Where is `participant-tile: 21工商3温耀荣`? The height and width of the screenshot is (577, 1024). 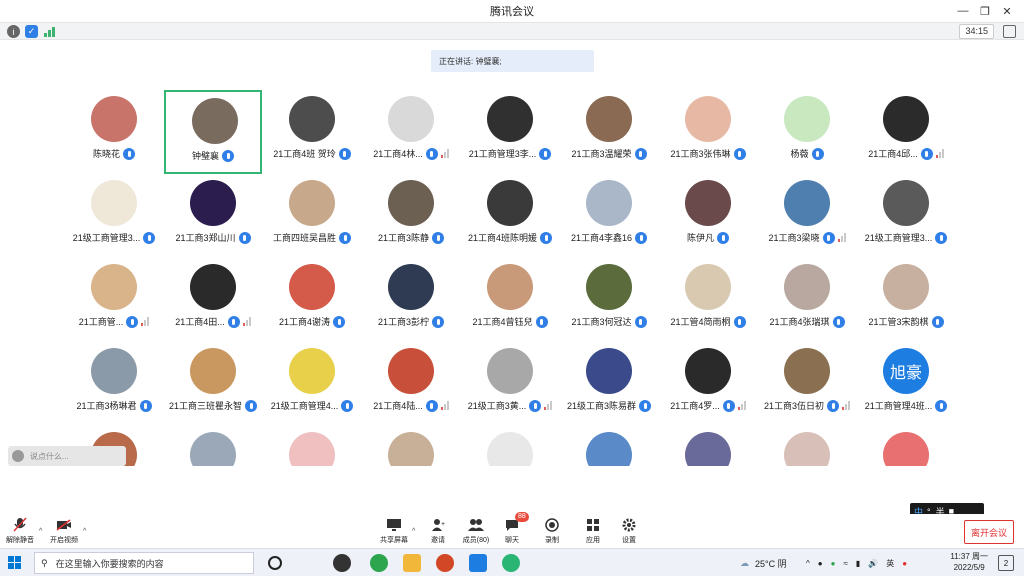
participant-tile: 21工商3温耀荣 is located at coordinates (609, 132).